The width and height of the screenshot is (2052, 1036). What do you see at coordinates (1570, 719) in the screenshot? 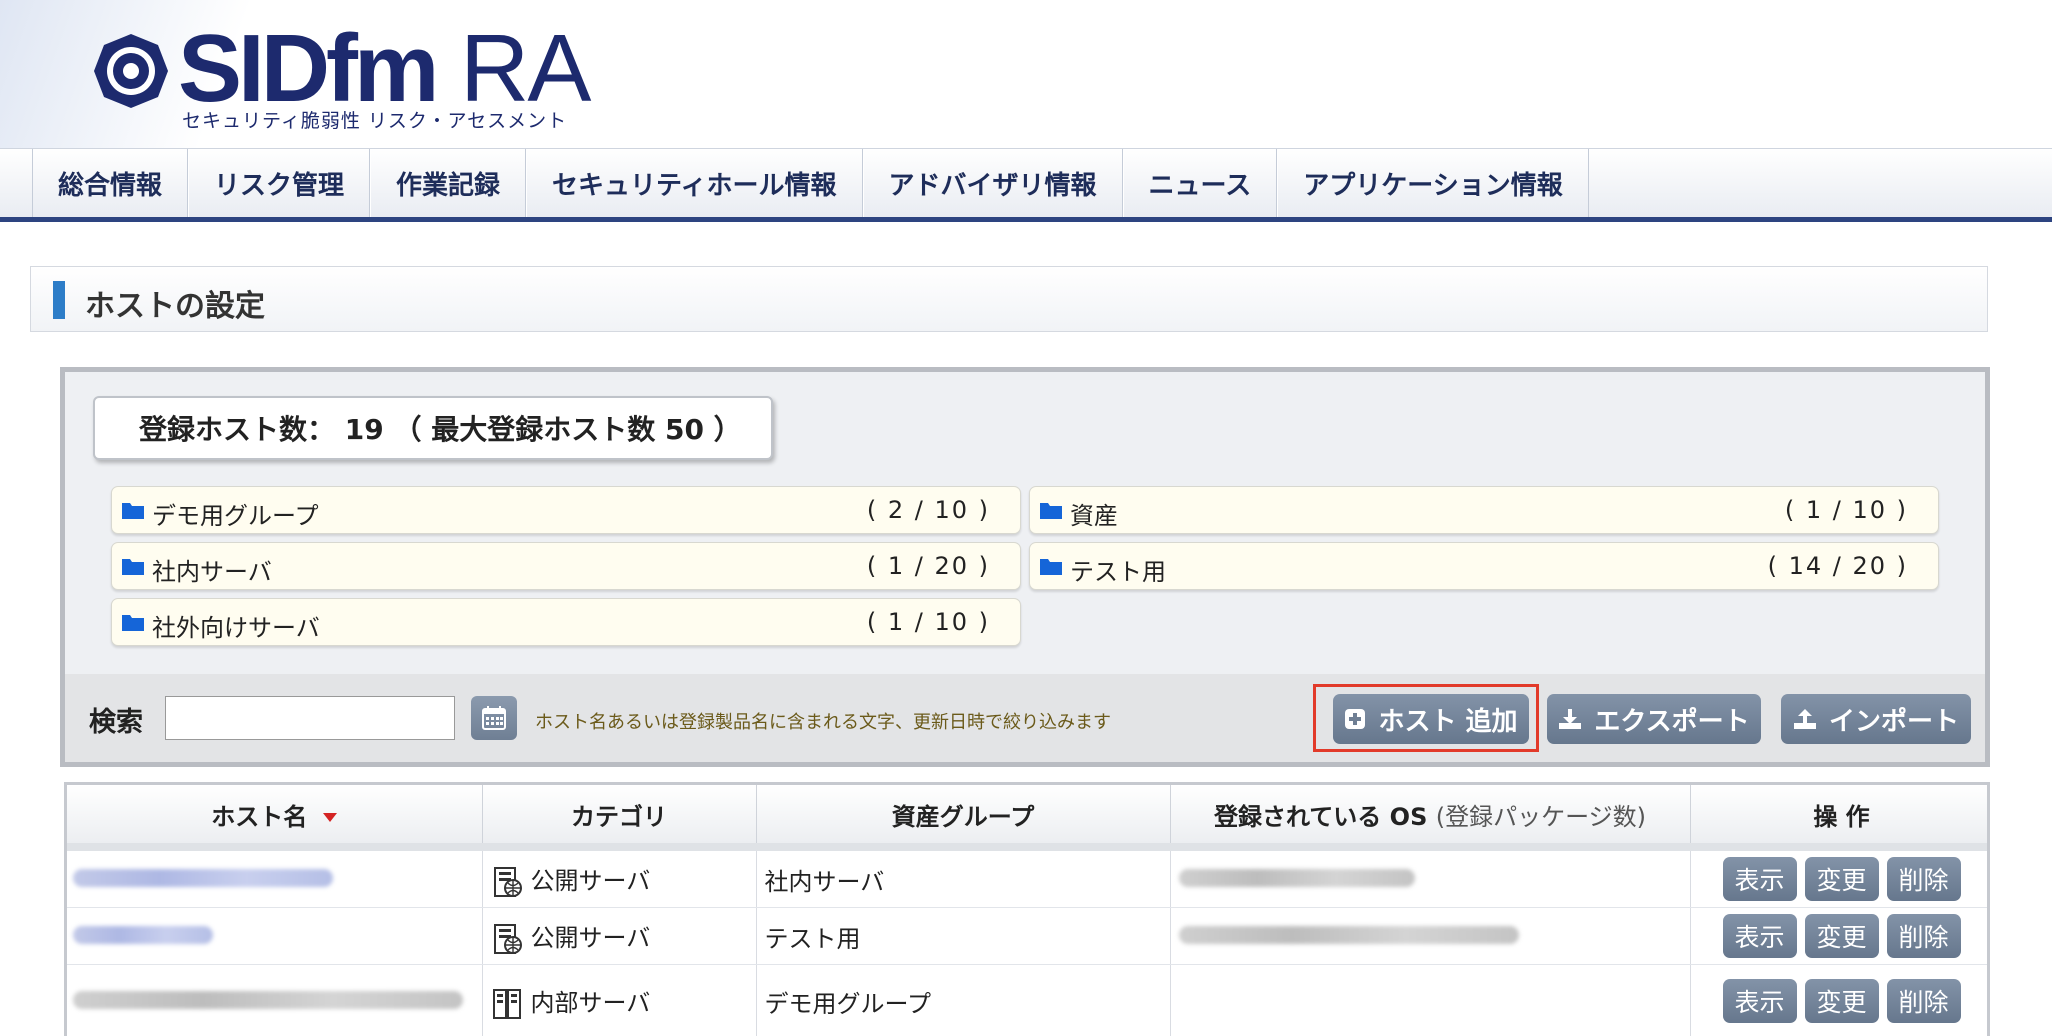
I see `download-icon` at bounding box center [1570, 719].